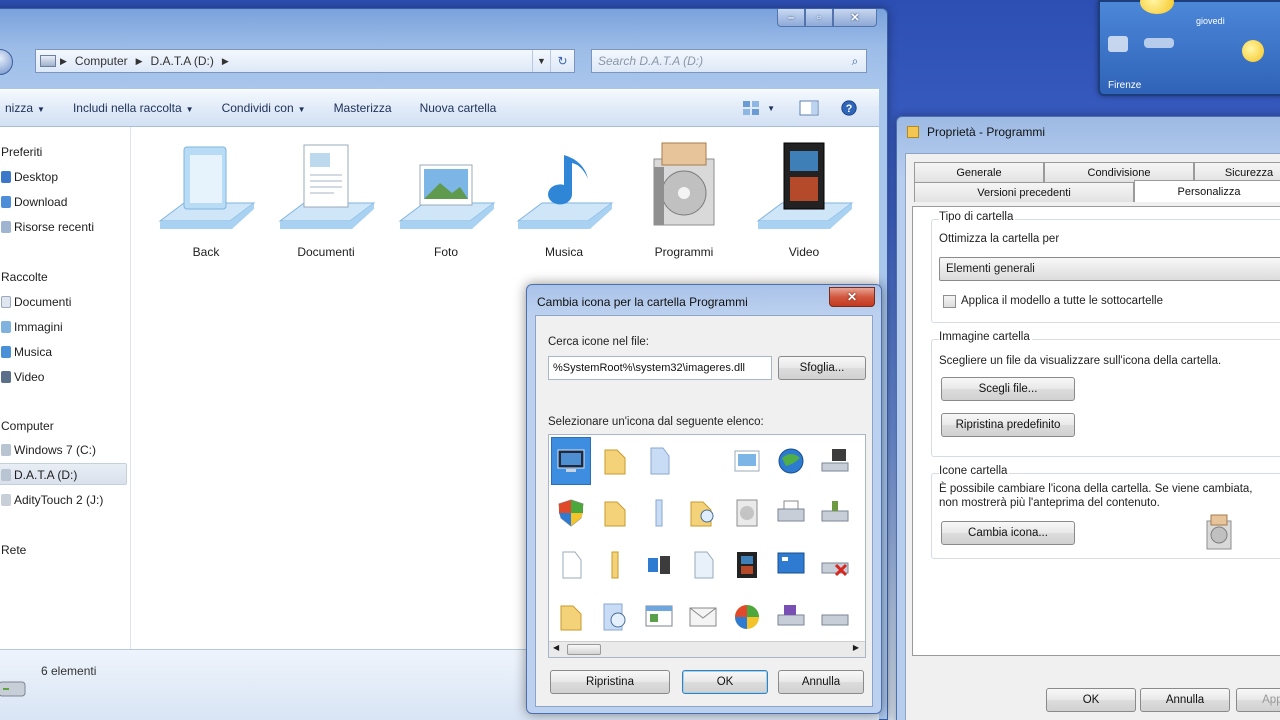  What do you see at coordinates (458, 108) in the screenshot?
I see `new-folder-button: Nuova cartella` at bounding box center [458, 108].